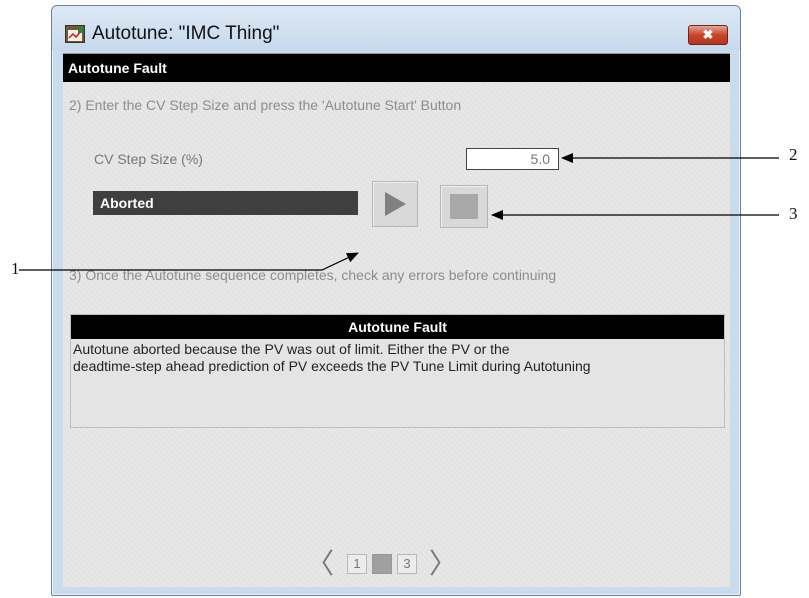 The width and height of the screenshot is (809, 598). What do you see at coordinates (793, 213) in the screenshot?
I see `callout-3-label: 3` at bounding box center [793, 213].